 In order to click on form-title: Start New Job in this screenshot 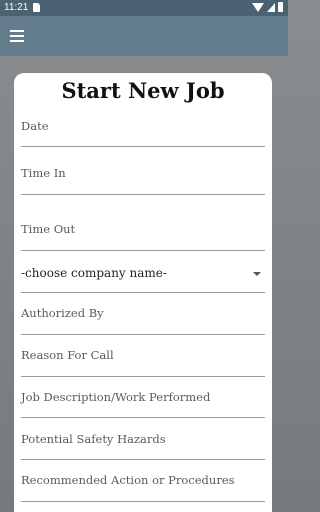, I will do `click(143, 90)`.